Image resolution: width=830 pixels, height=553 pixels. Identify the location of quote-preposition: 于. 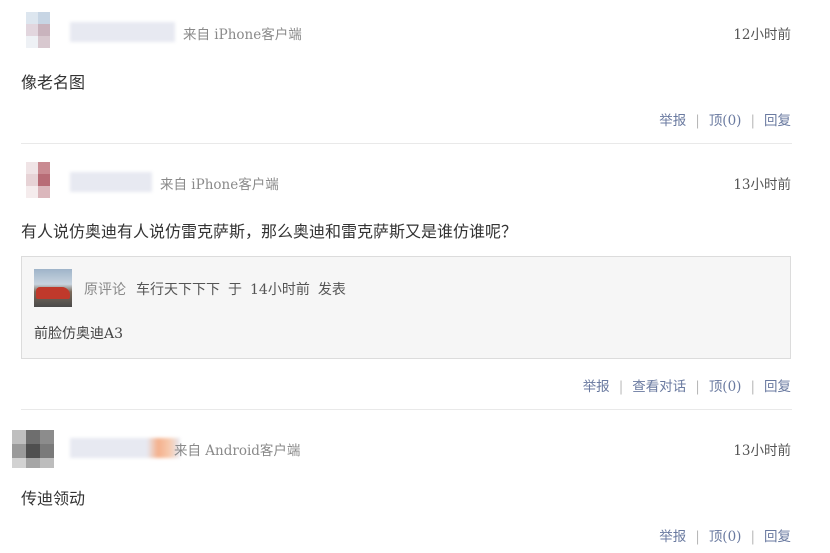
(235, 290).